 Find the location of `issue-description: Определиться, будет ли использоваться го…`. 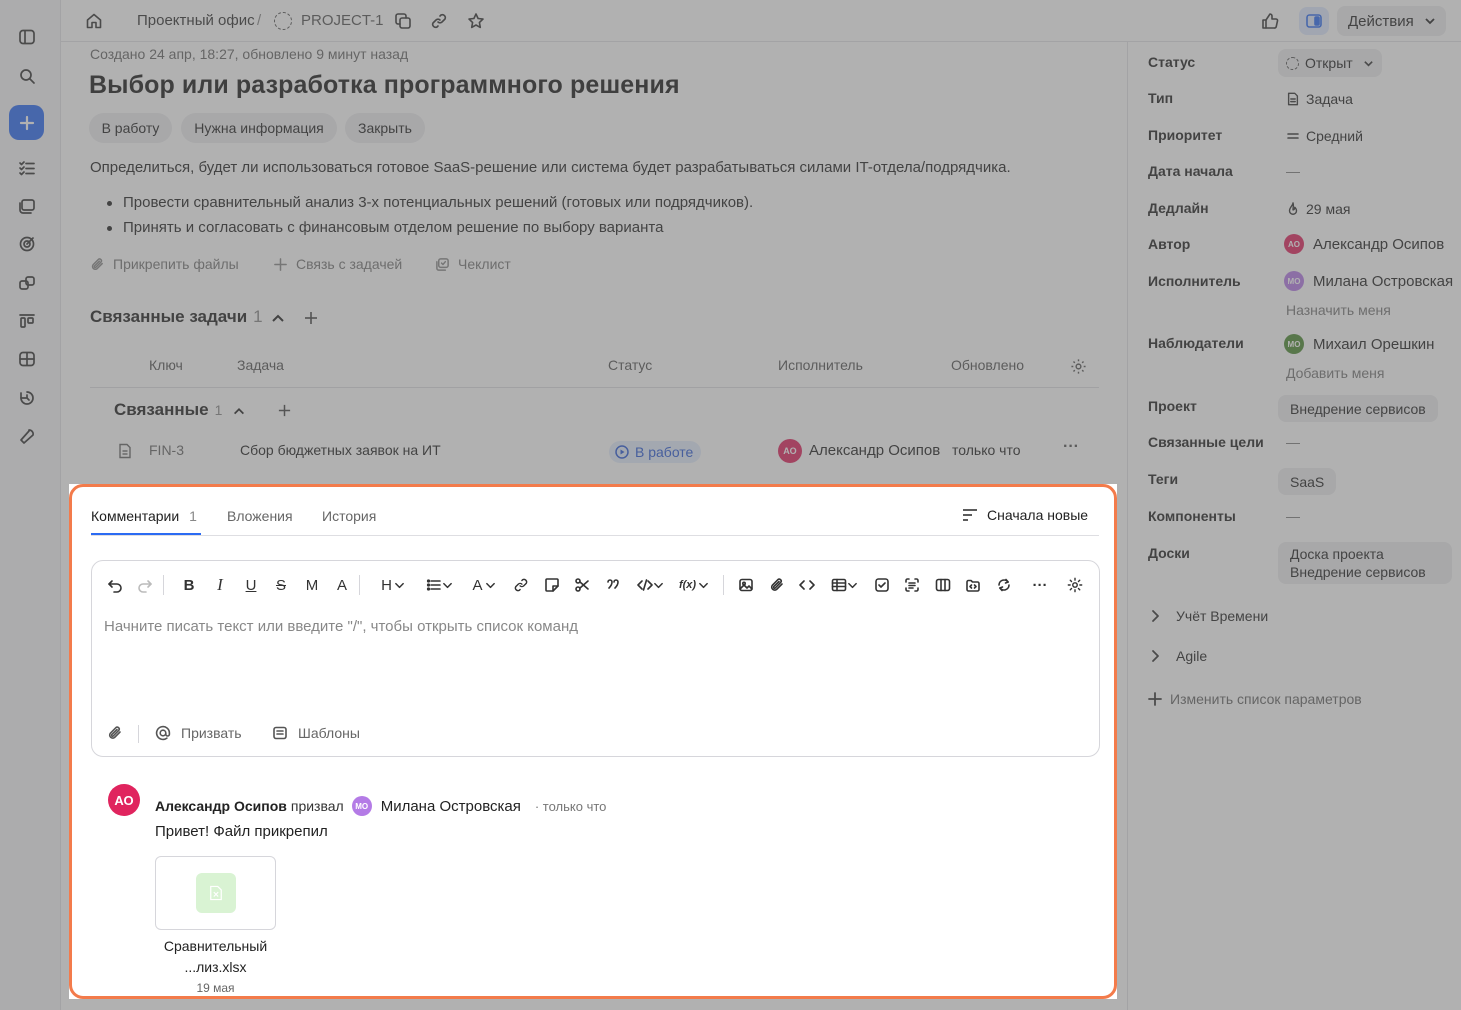

issue-description: Определиться, будет ли использоваться го… is located at coordinates (550, 167).